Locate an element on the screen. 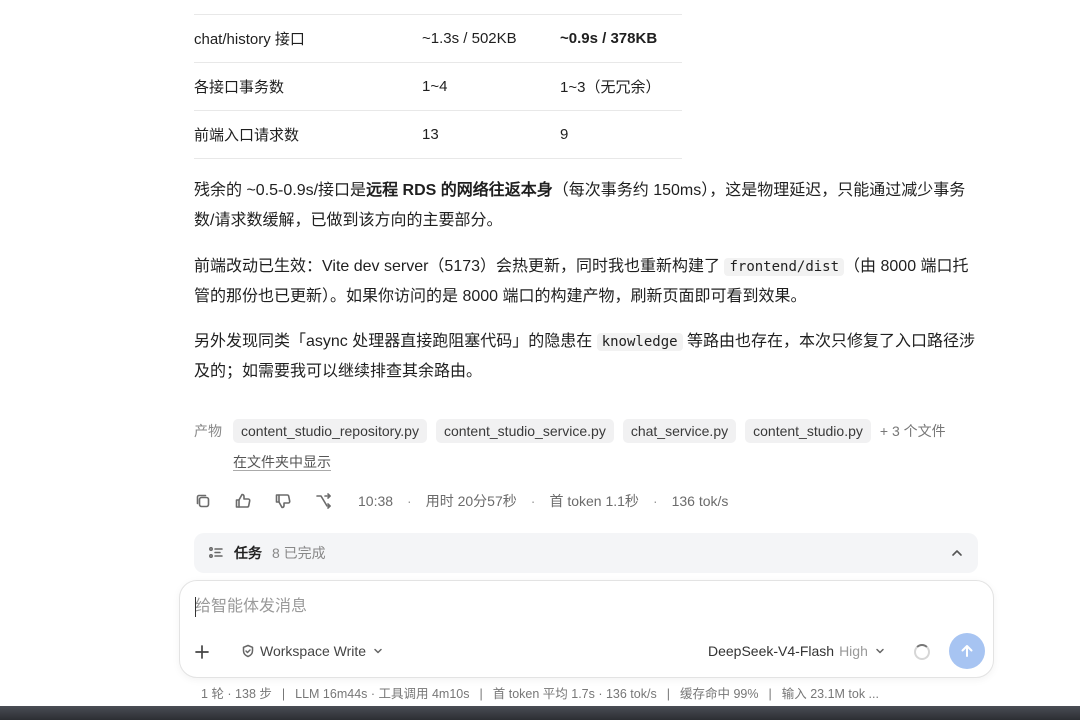  table-row: 前端入口请求数 13 9 is located at coordinates (438, 135).